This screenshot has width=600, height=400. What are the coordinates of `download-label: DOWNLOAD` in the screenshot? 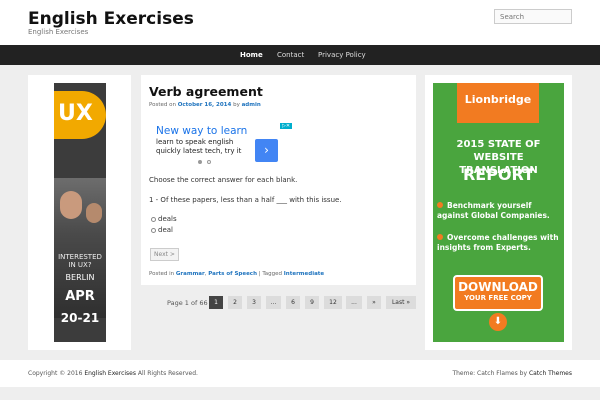 It's located at (498, 287).